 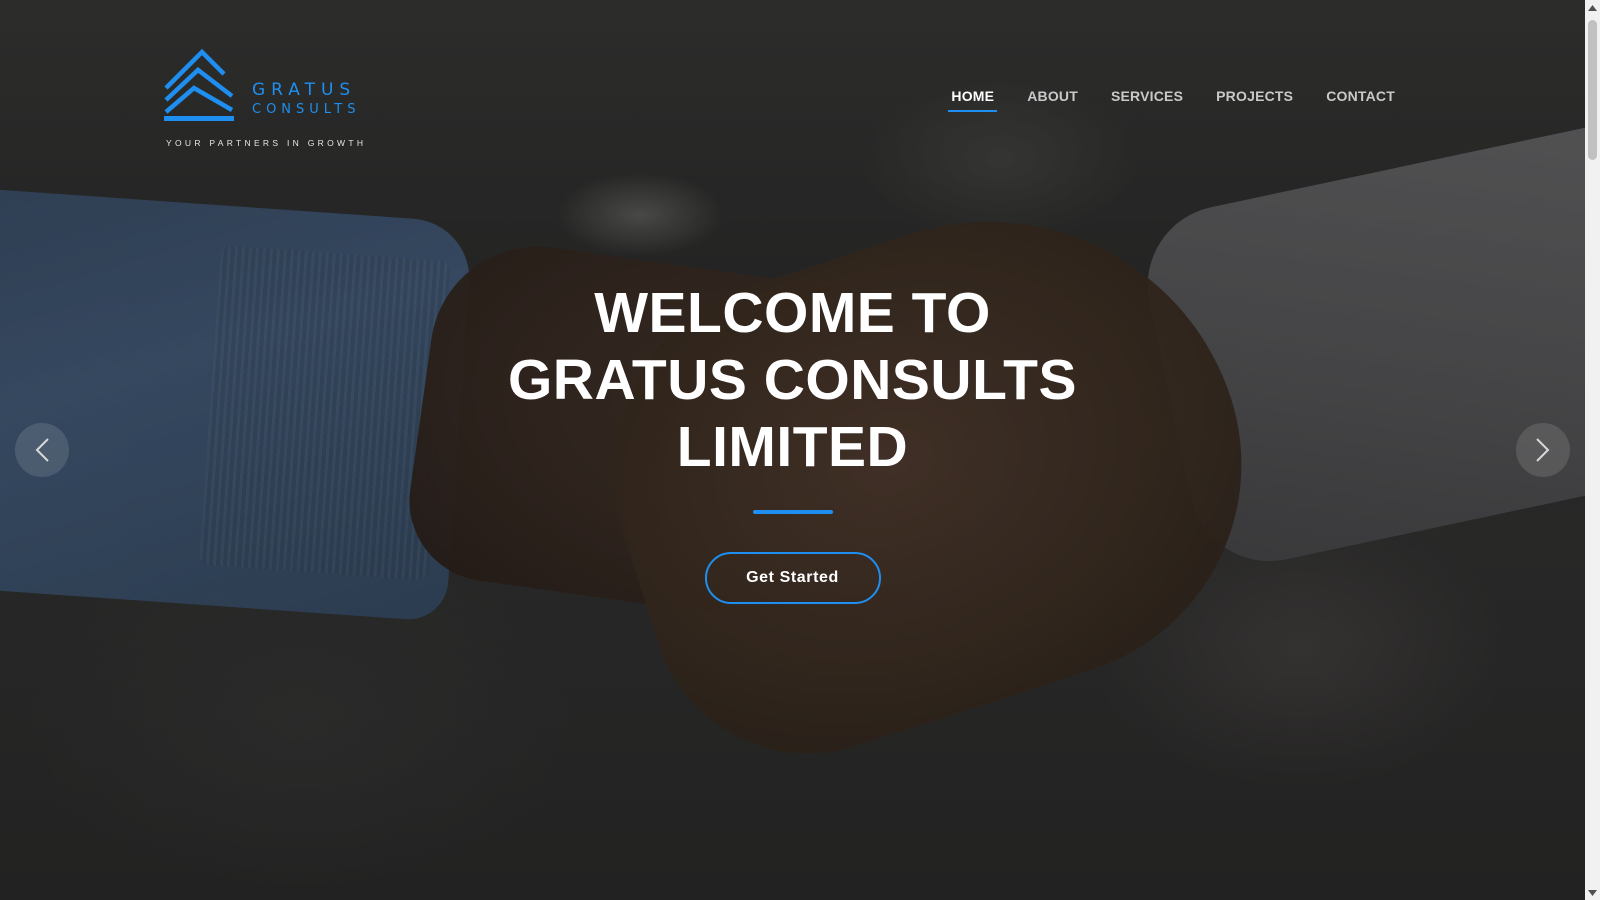 I want to click on triangle-up-icon, so click(x=1592, y=7).